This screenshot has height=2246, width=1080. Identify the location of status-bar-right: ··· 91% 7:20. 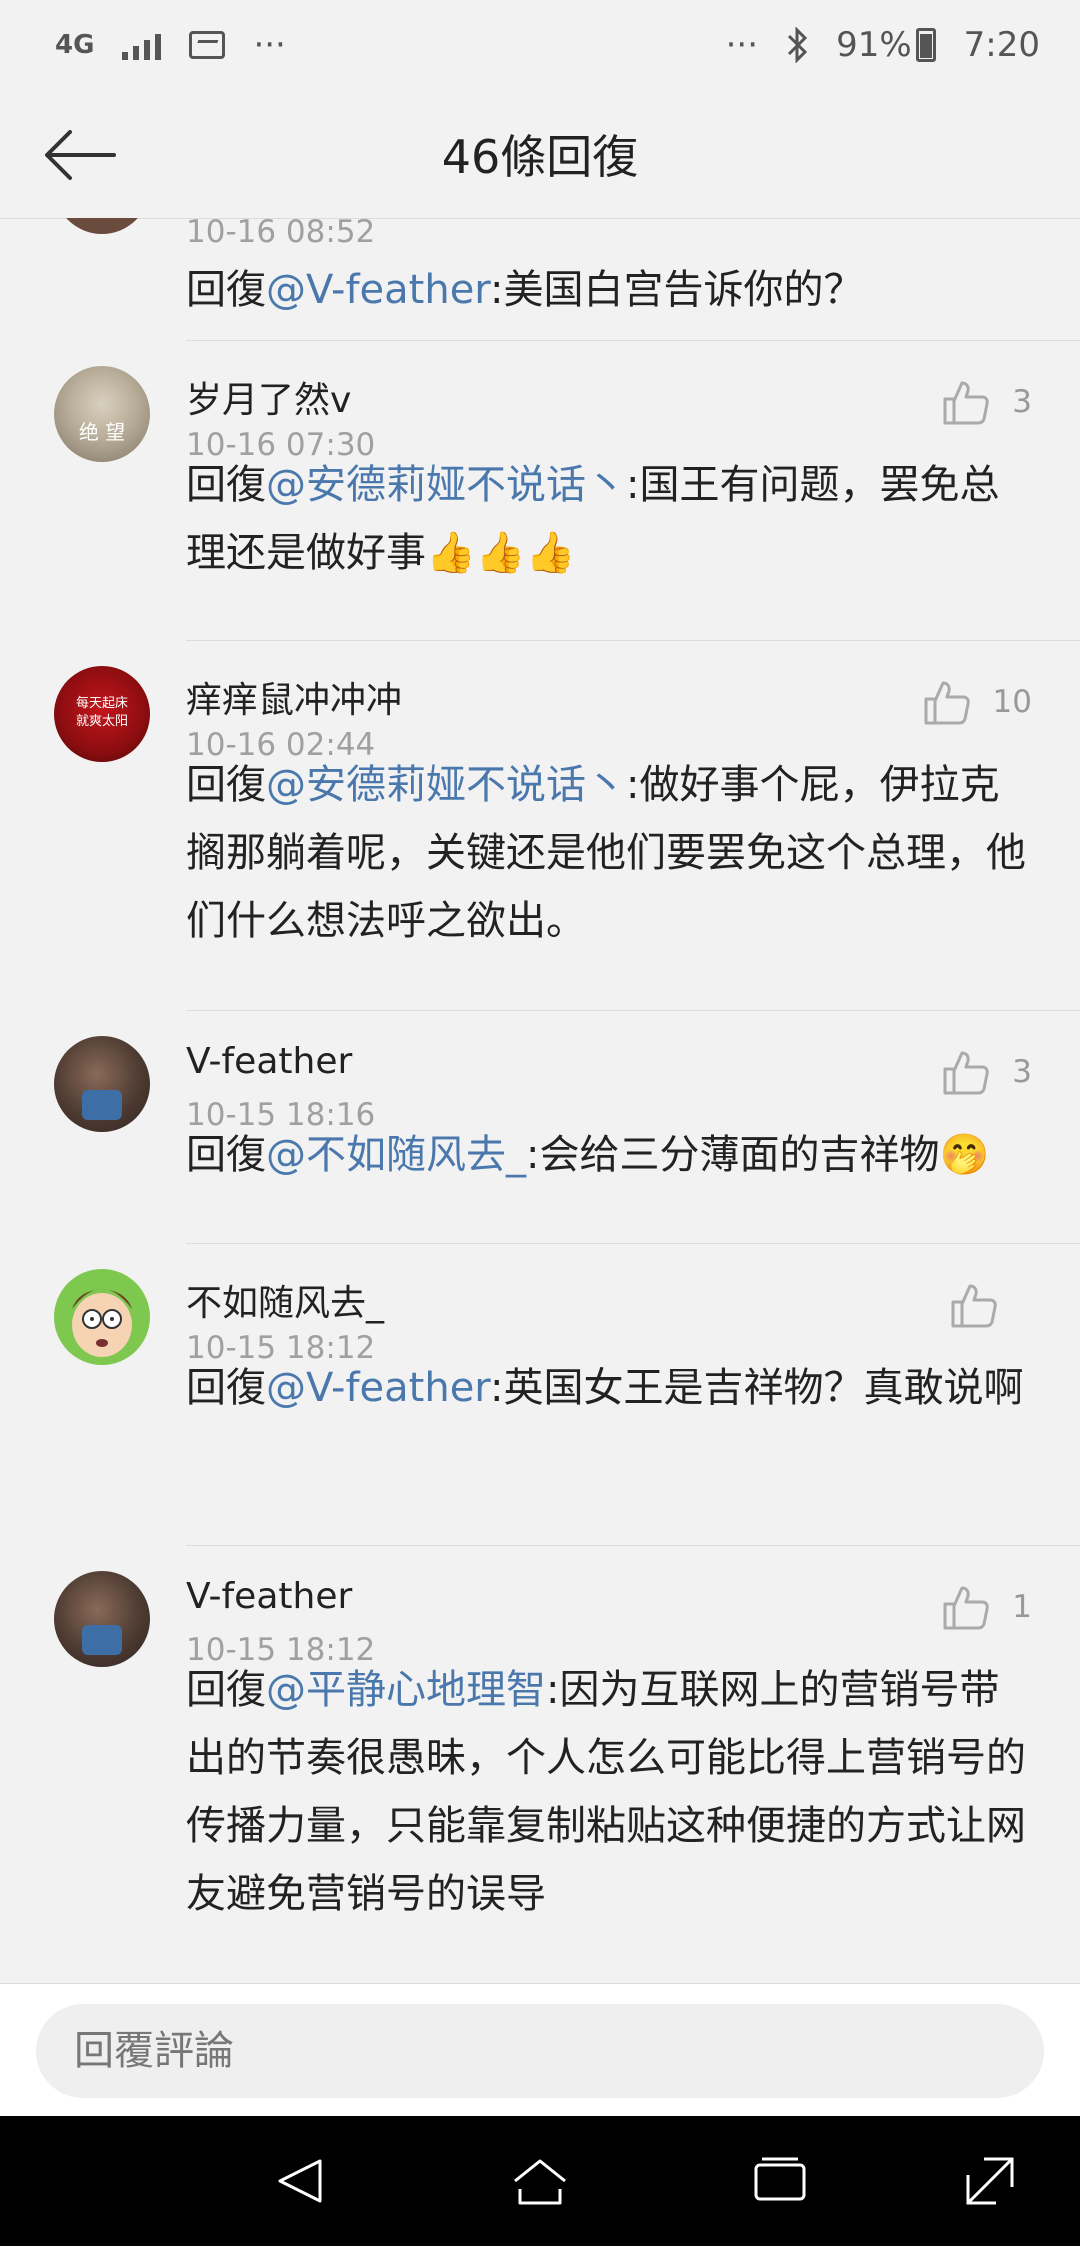
(883, 45).